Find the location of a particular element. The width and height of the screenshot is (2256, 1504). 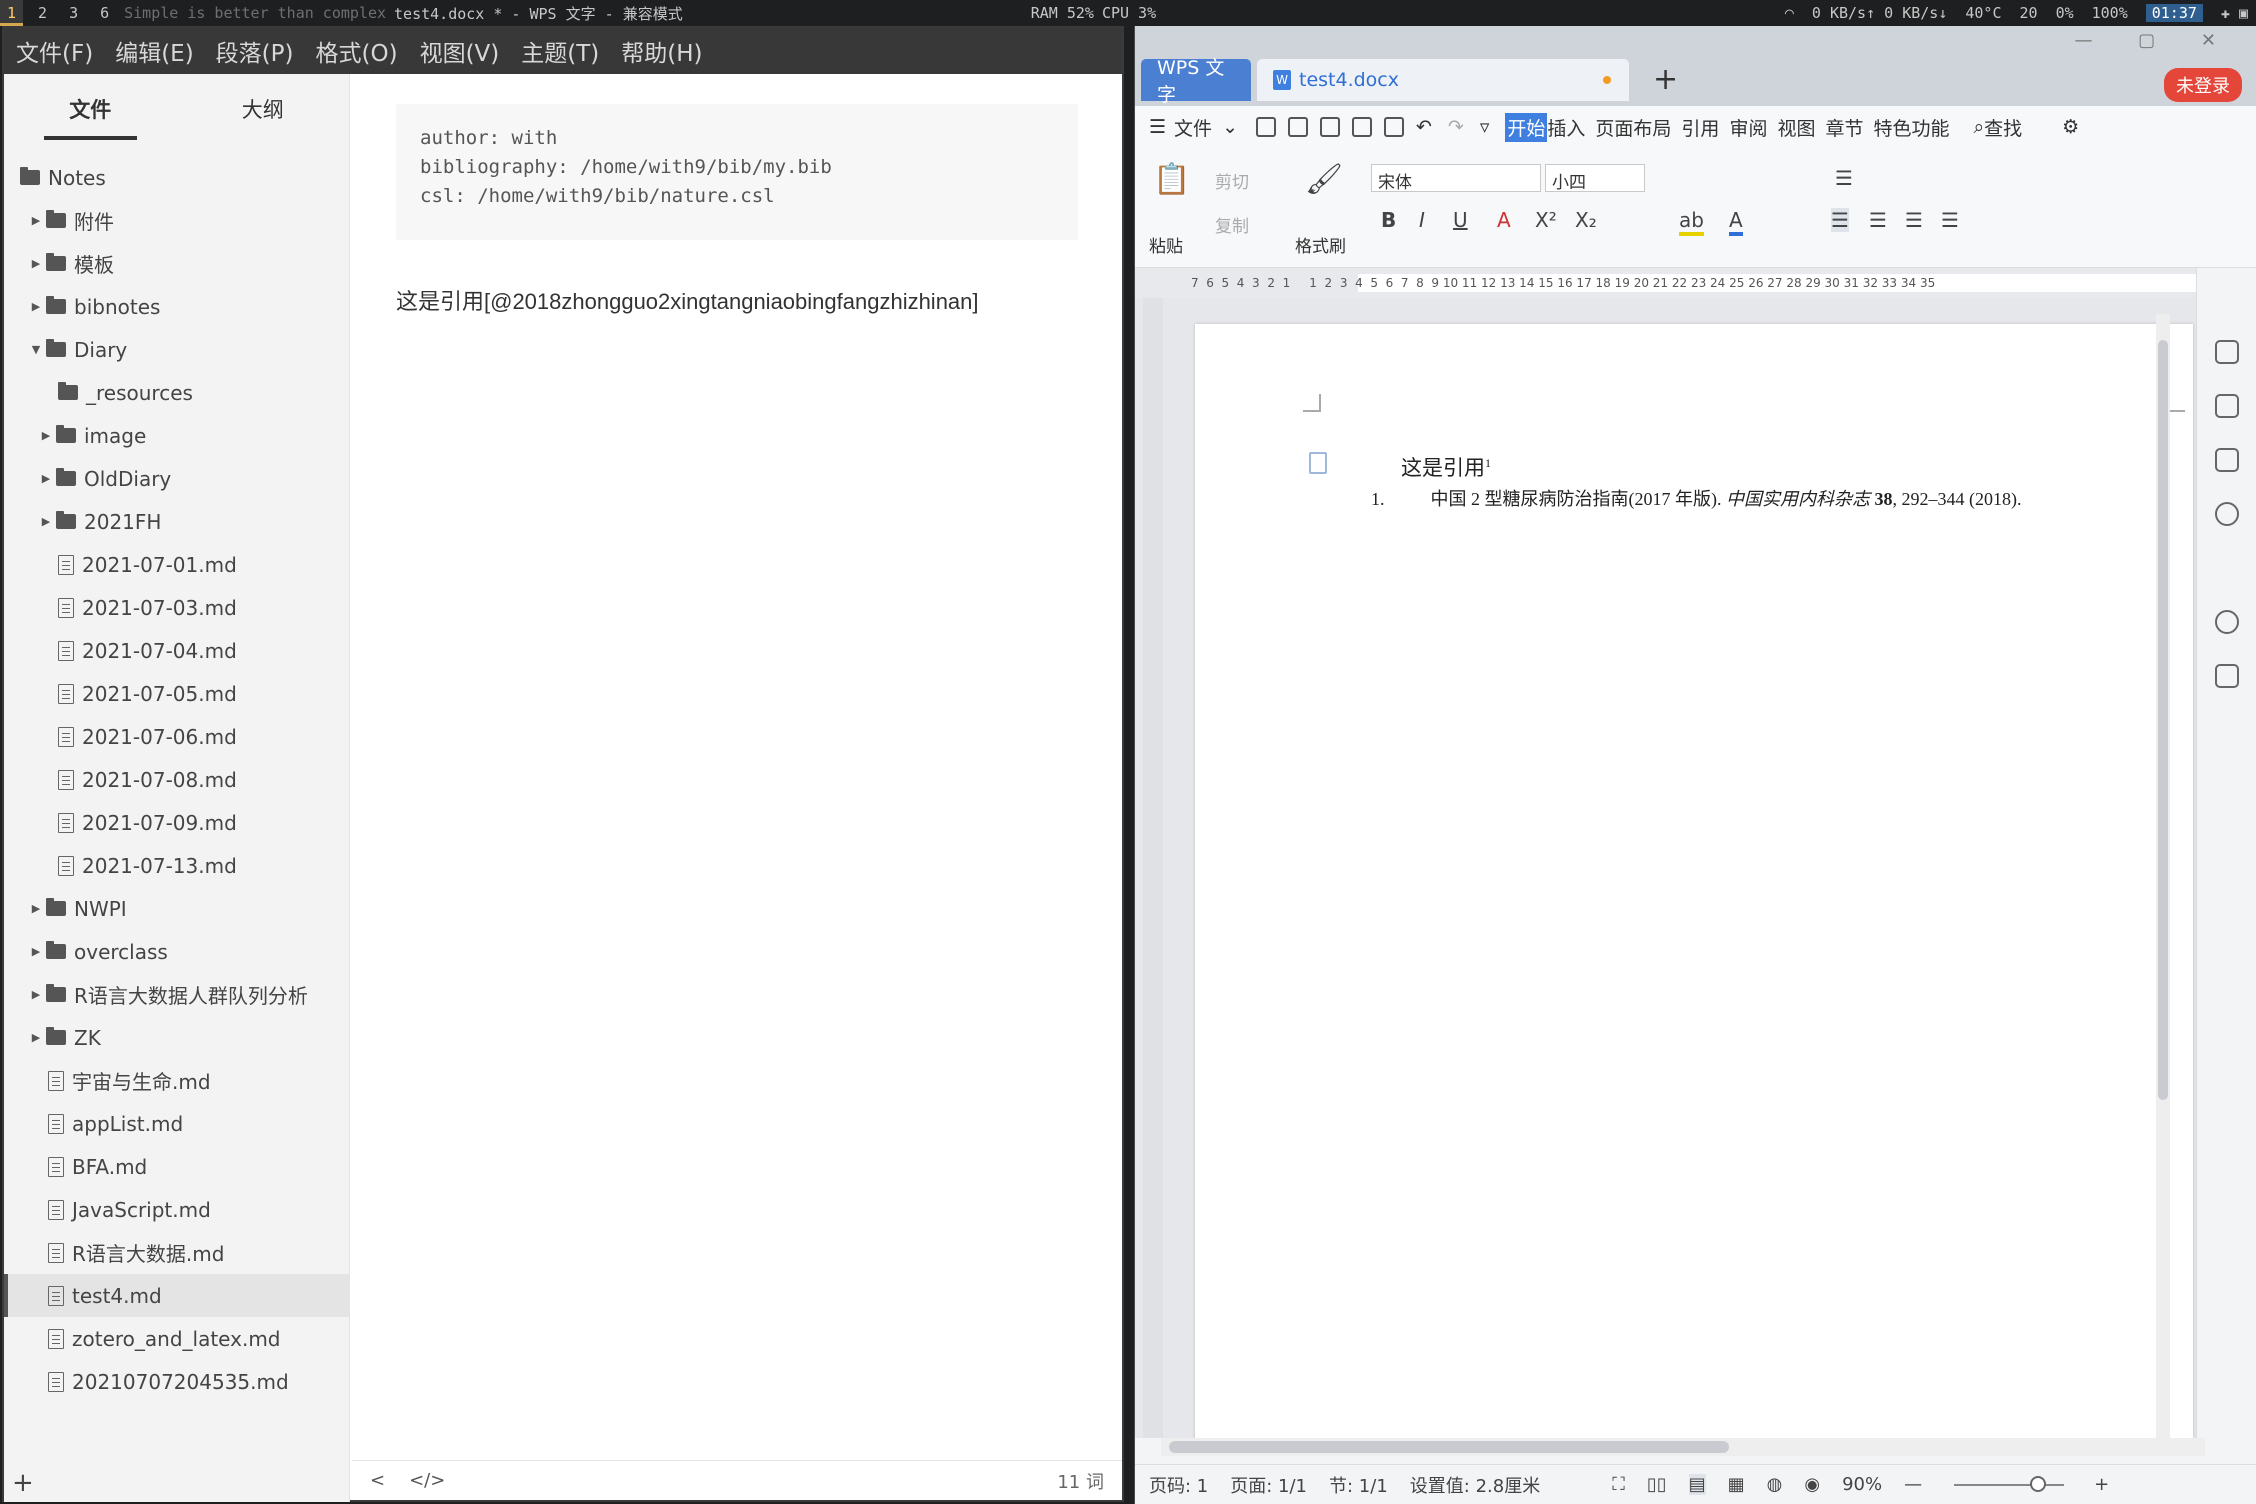

paste-label: 粘贴 is located at coordinates (1166, 244).